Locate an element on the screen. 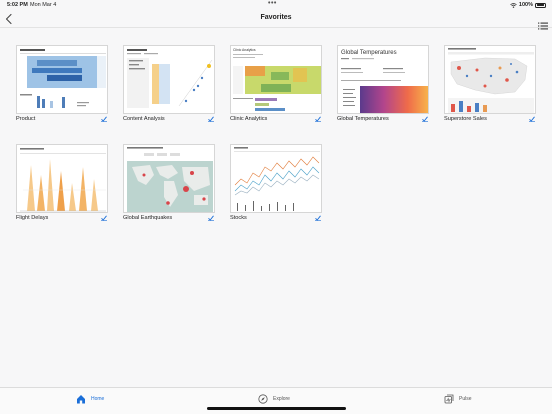 The image size is (552, 414). workbook-card-content-analysis: Content Analysis is located at coordinates (169, 83).